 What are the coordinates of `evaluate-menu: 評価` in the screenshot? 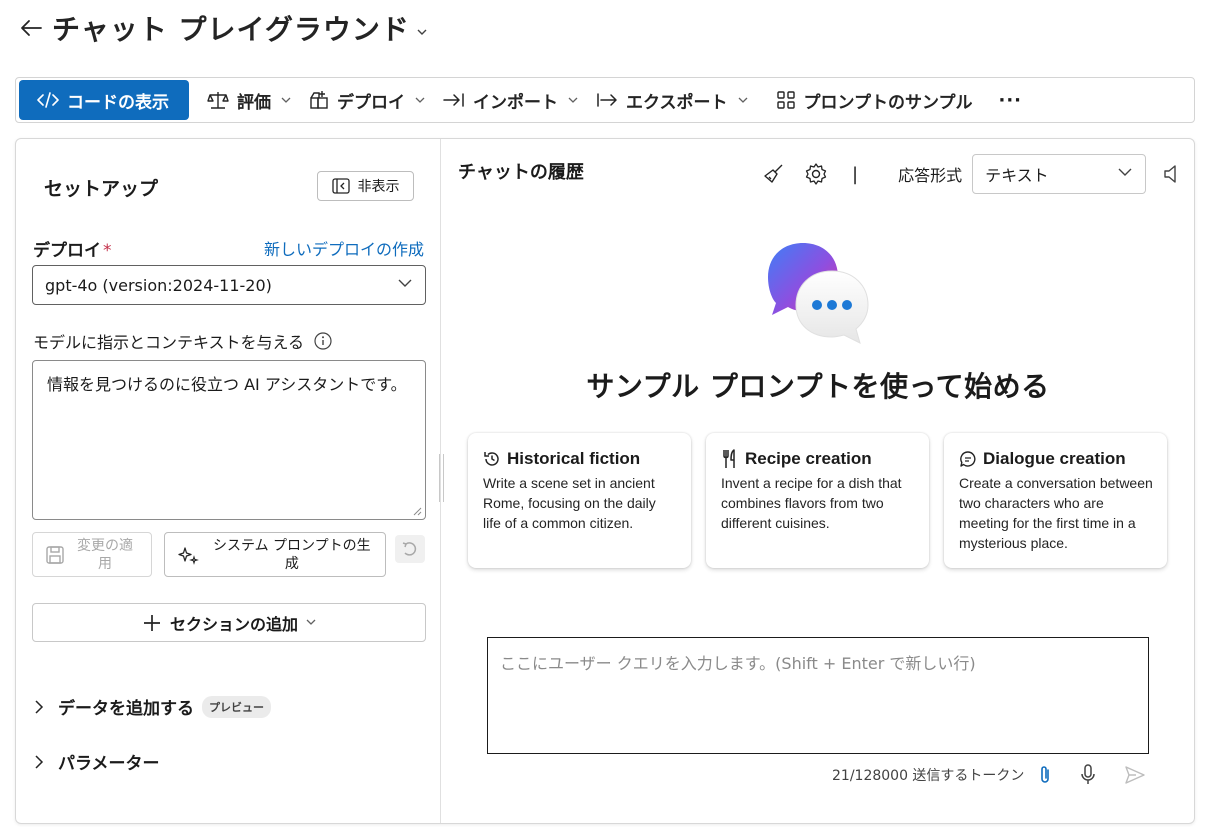 It's located at (249, 100).